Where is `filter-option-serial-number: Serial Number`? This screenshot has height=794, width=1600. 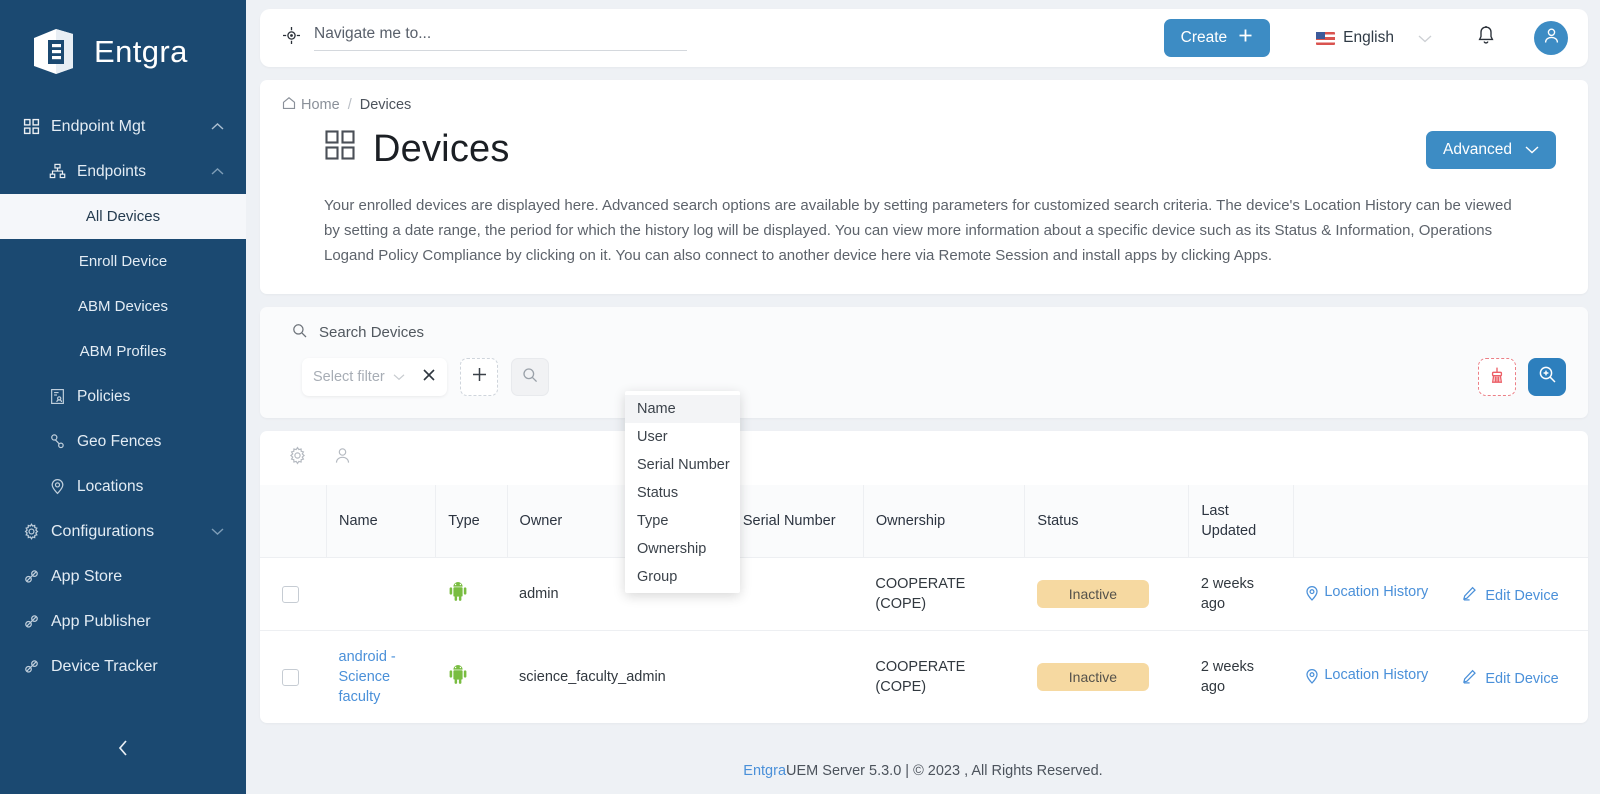
filter-option-serial-number: Serial Number is located at coordinates (682, 465).